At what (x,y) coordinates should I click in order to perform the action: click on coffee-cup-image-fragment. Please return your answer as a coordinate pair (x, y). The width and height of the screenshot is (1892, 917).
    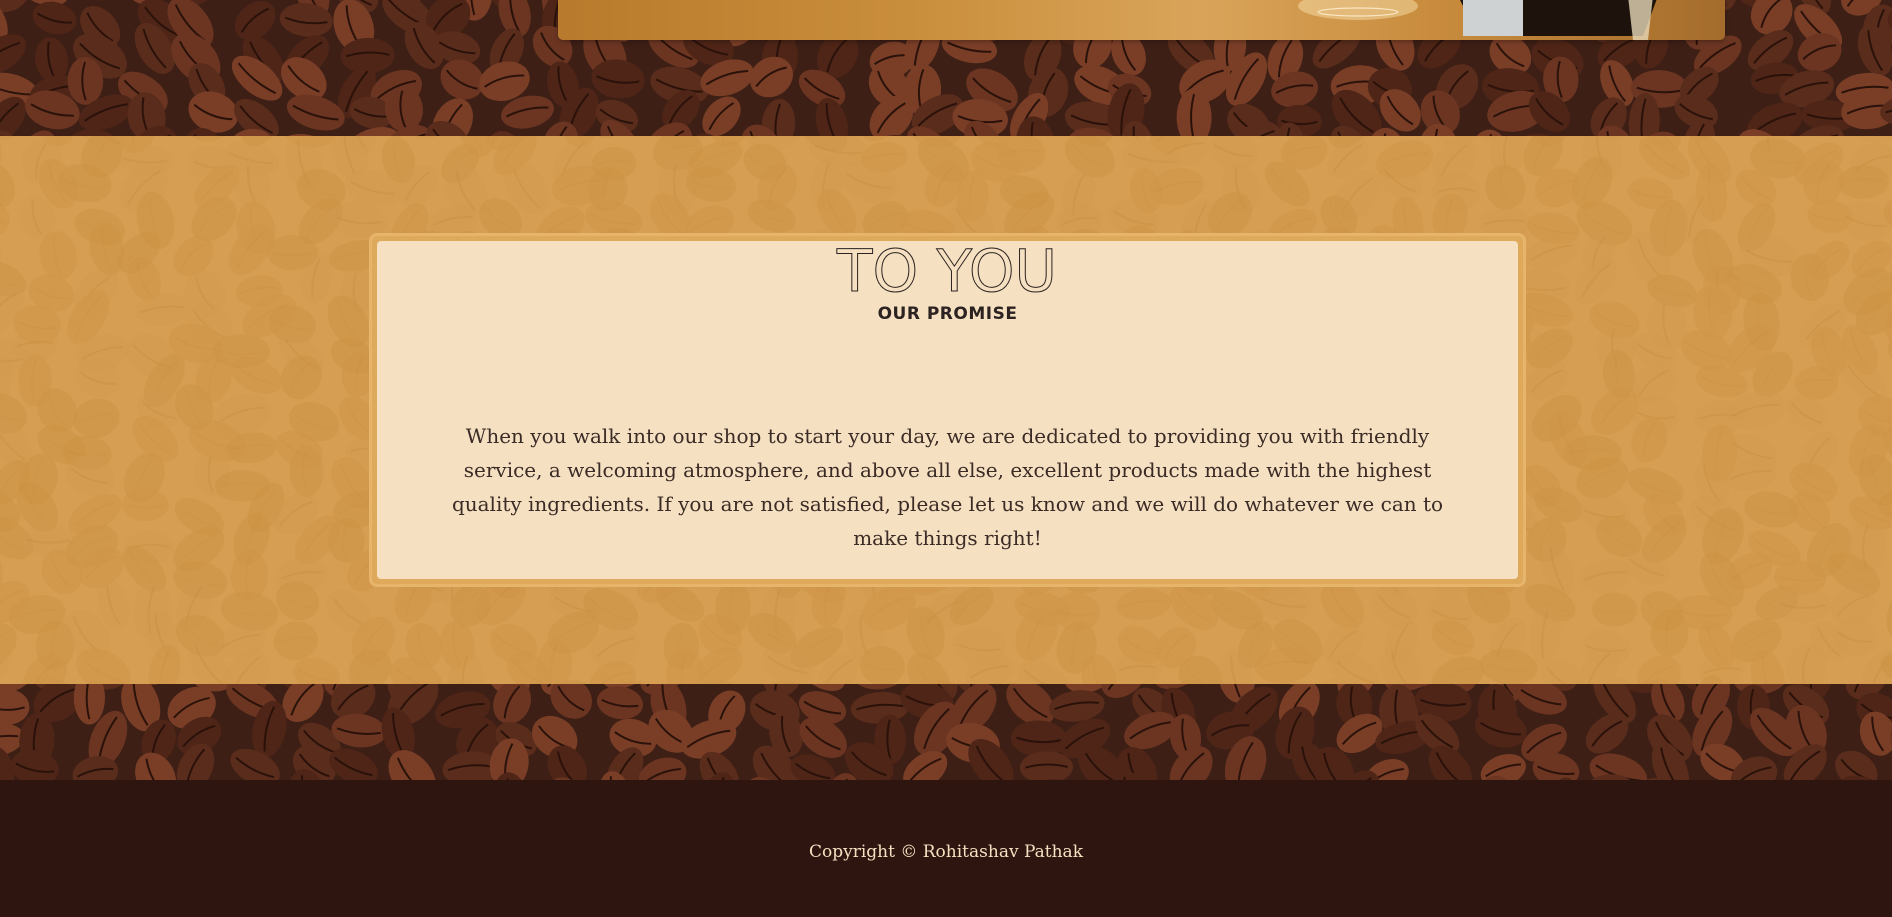
    Looking at the image, I should click on (1477, 20).